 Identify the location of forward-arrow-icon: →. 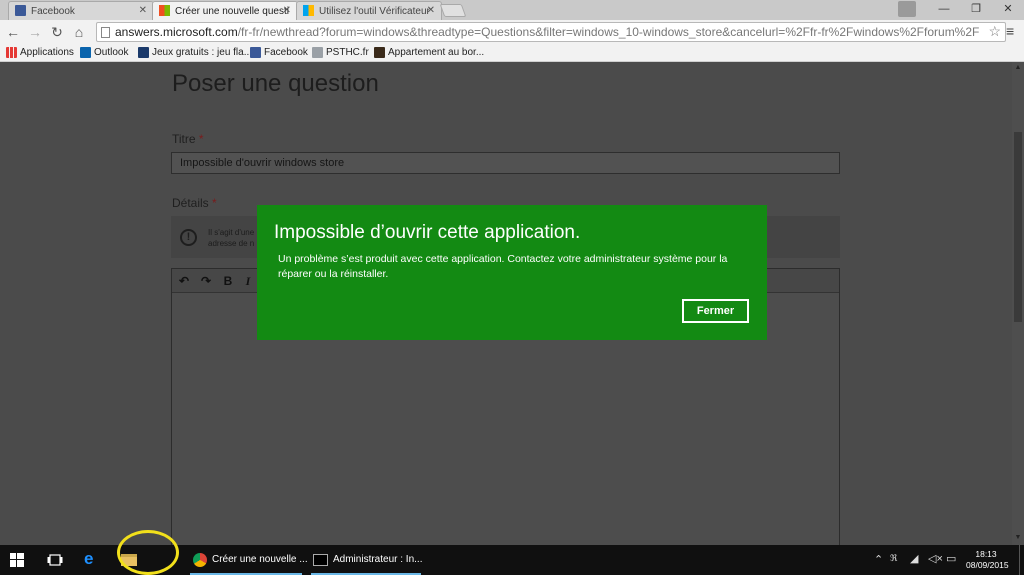
(35, 32).